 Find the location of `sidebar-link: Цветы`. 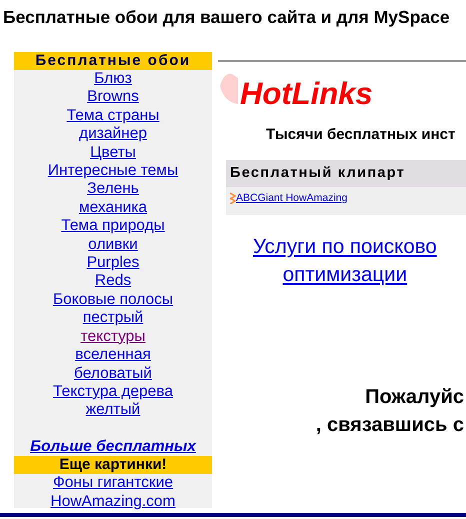

sidebar-link: Цветы is located at coordinates (113, 153).